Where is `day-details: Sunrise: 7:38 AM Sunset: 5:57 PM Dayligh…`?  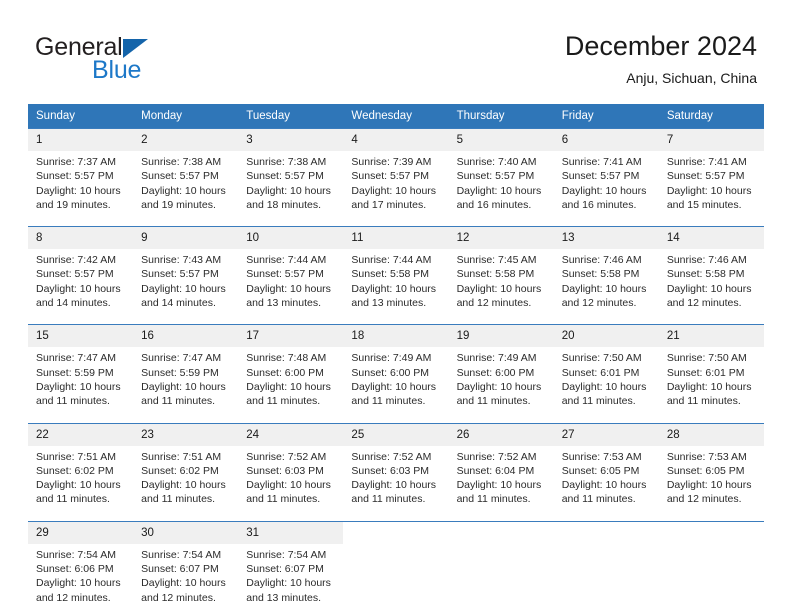 day-details: Sunrise: 7:38 AM Sunset: 5:57 PM Dayligh… is located at coordinates (185, 181).